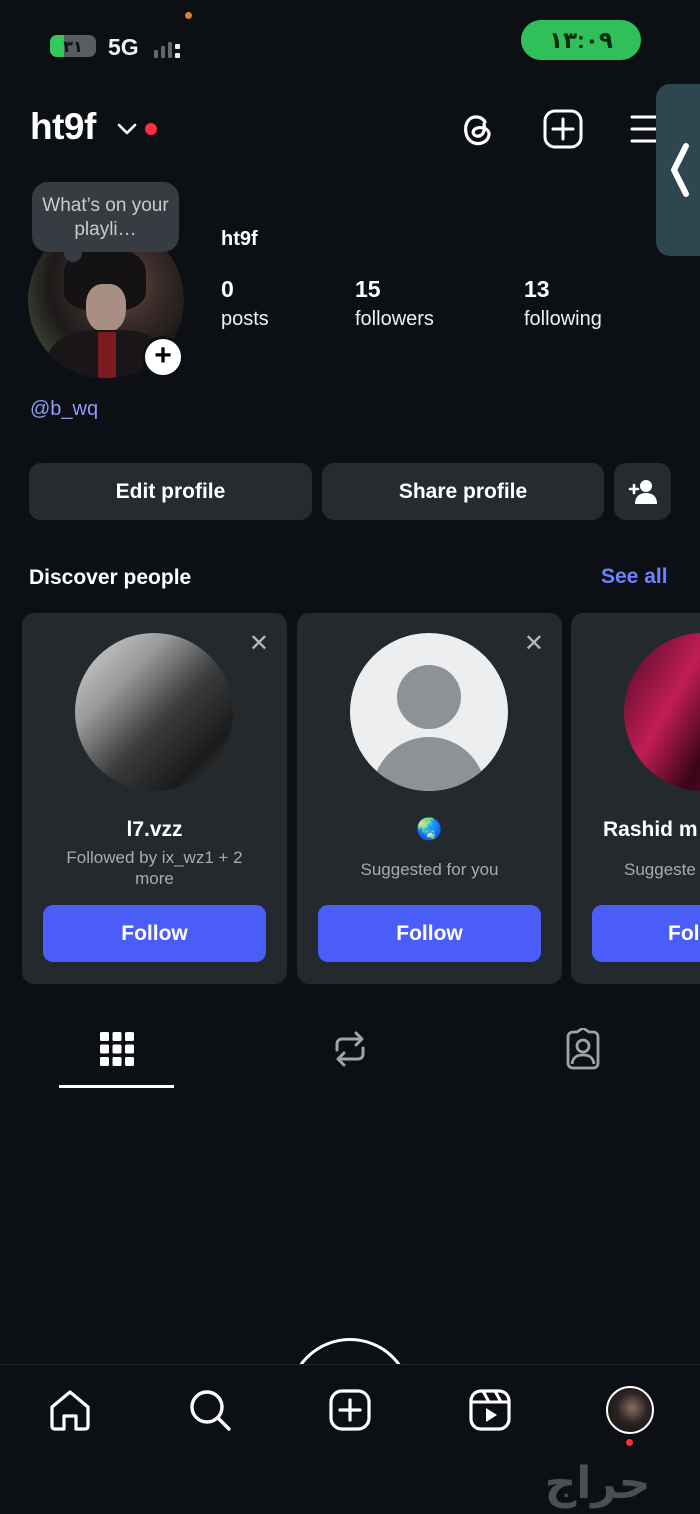  What do you see at coordinates (646, 933) in the screenshot?
I see `follow-button: Fol` at bounding box center [646, 933].